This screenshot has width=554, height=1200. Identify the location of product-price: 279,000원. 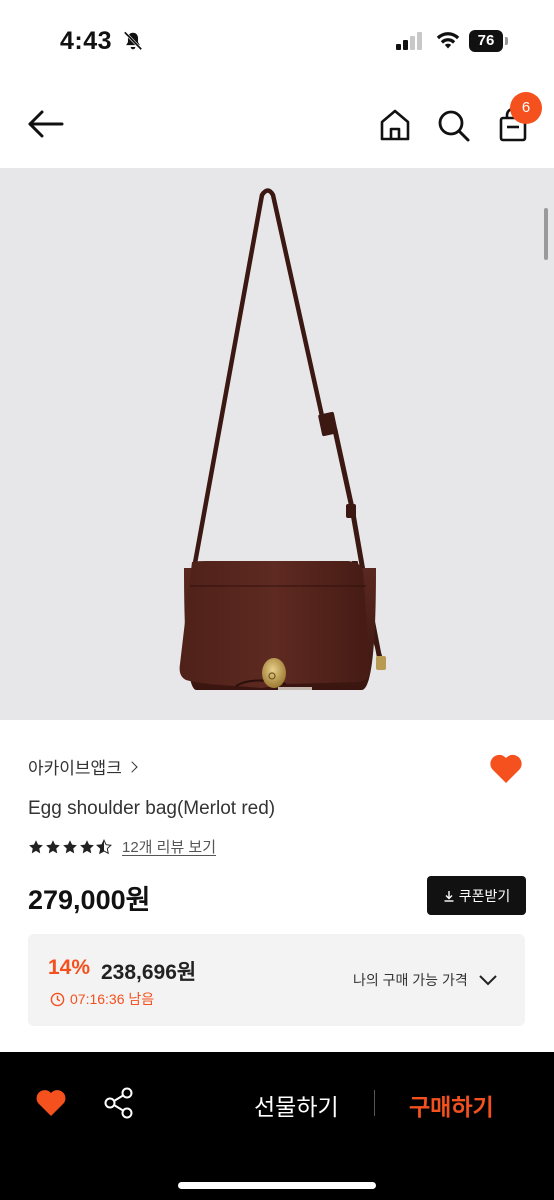
(89, 900).